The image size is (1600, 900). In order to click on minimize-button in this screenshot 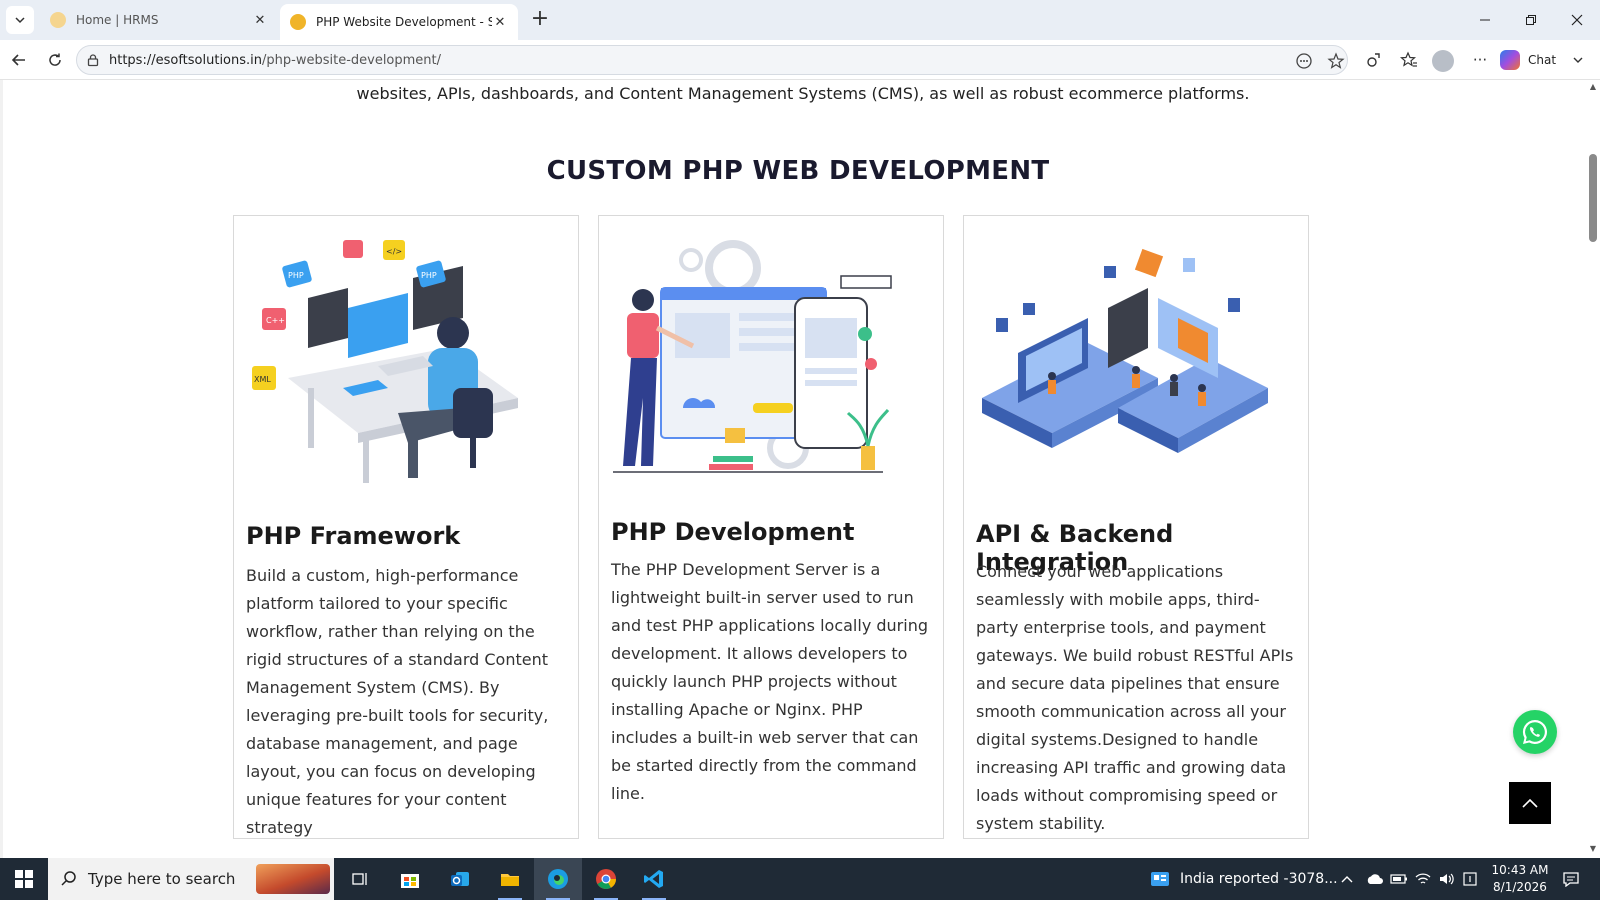, I will do `click(1485, 20)`.